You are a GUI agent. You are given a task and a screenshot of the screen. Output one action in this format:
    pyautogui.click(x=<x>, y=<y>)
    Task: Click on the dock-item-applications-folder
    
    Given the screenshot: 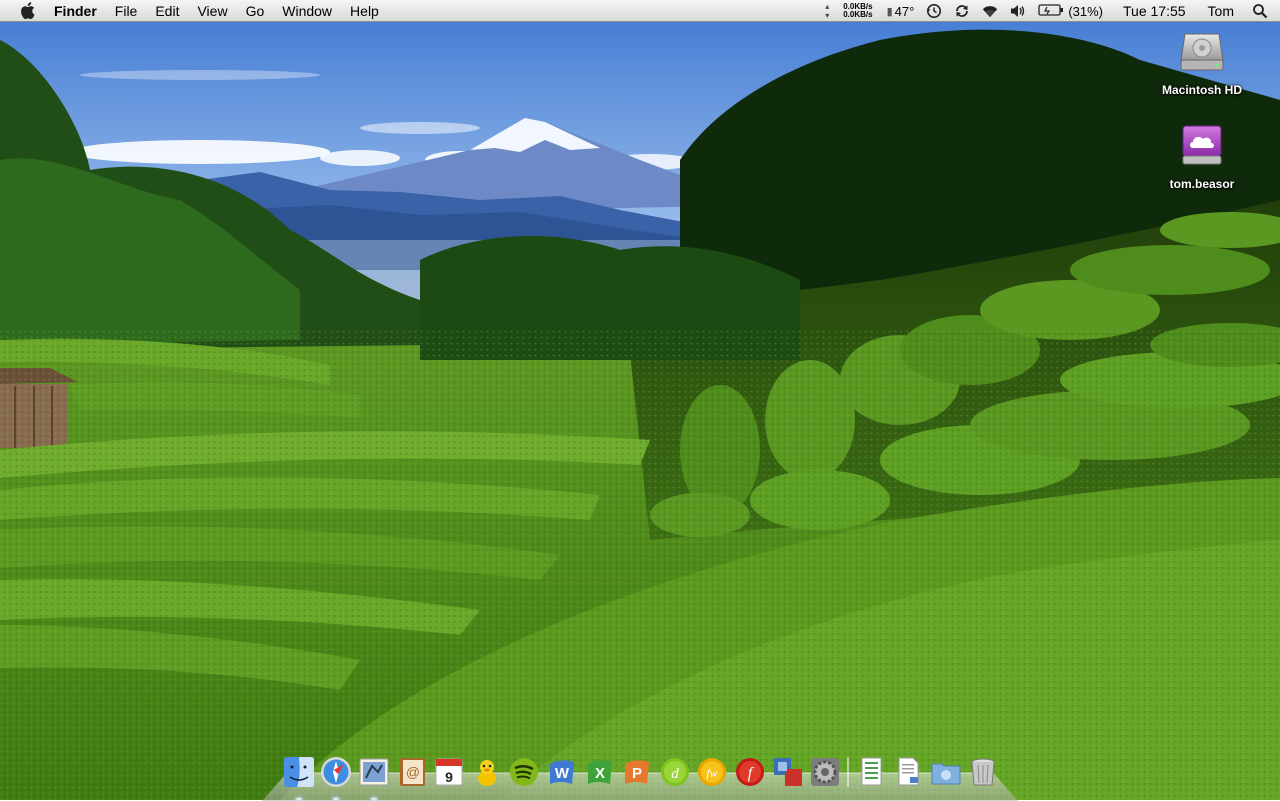 What is the action you would take?
    pyautogui.click(x=945, y=772)
    